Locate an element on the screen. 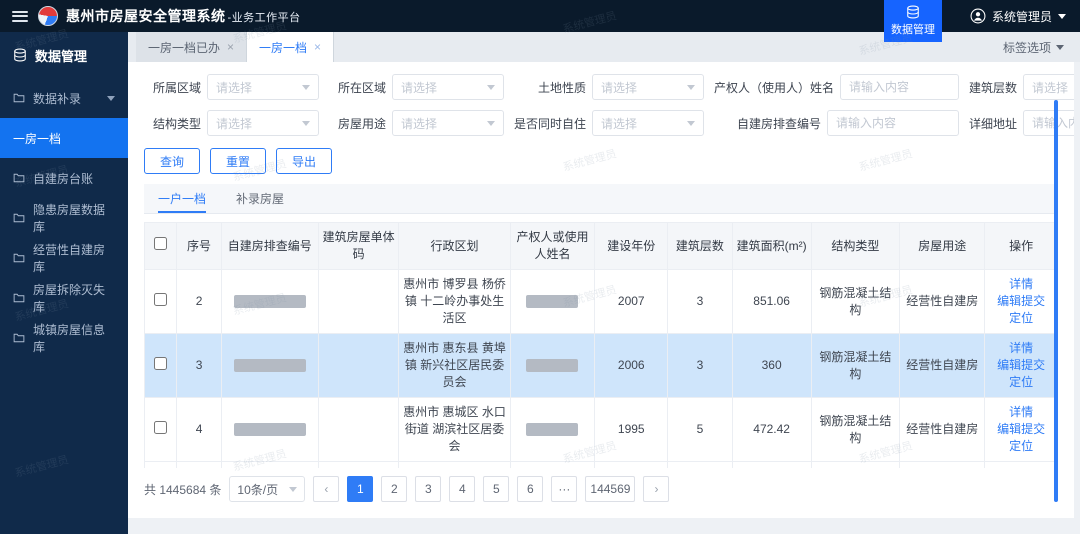  tag-options-dropdown: 标签选项 is located at coordinates (1041, 47).